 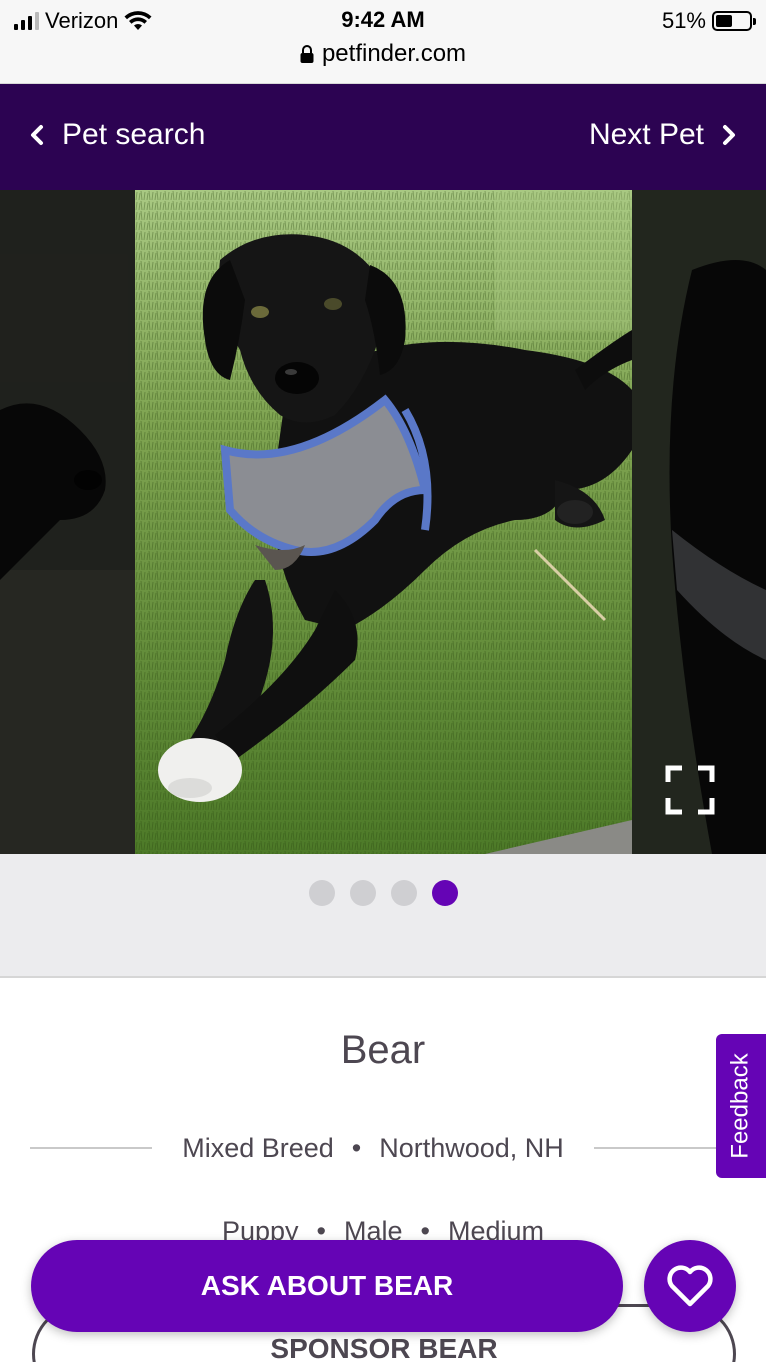 What do you see at coordinates (383, 1050) in the screenshot?
I see `pet-name: Bear` at bounding box center [383, 1050].